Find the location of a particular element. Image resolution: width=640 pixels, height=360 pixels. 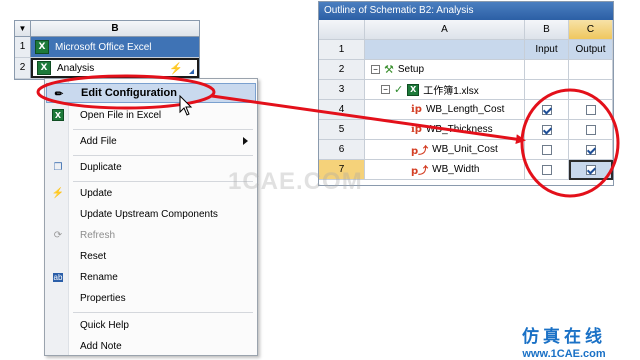

row-number: 3 is located at coordinates (342, 90).